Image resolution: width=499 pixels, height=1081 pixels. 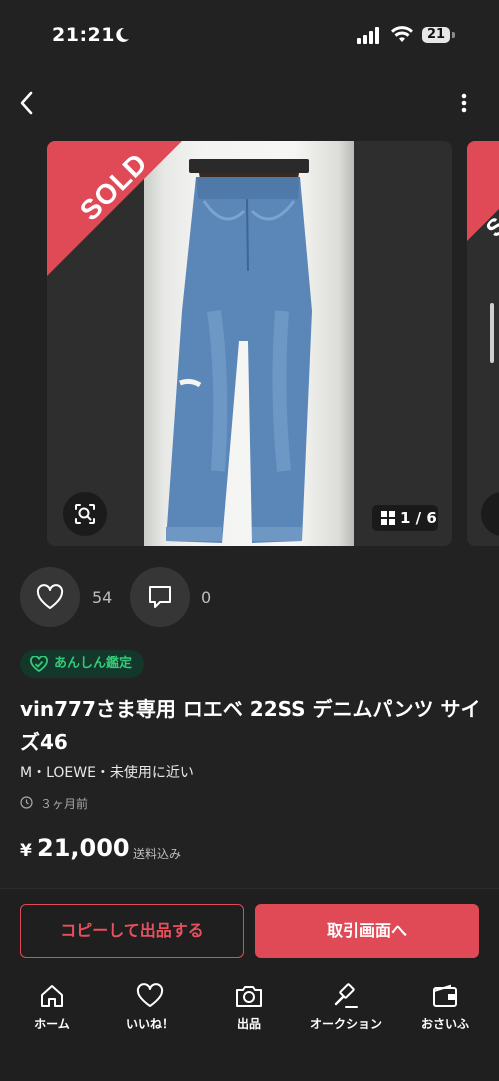 What do you see at coordinates (52, 1024) in the screenshot?
I see `tab-home-label: ホーム` at bounding box center [52, 1024].